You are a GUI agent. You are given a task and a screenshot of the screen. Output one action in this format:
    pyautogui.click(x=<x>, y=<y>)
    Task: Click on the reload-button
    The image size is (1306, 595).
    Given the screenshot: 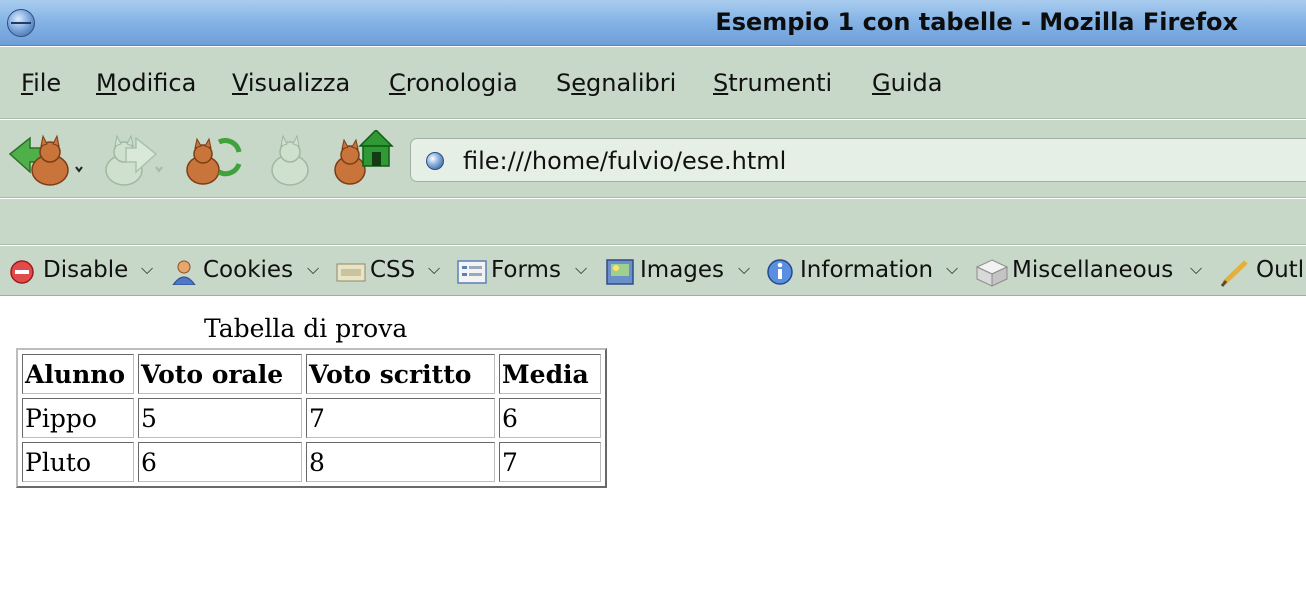 What is the action you would take?
    pyautogui.click(x=213, y=159)
    